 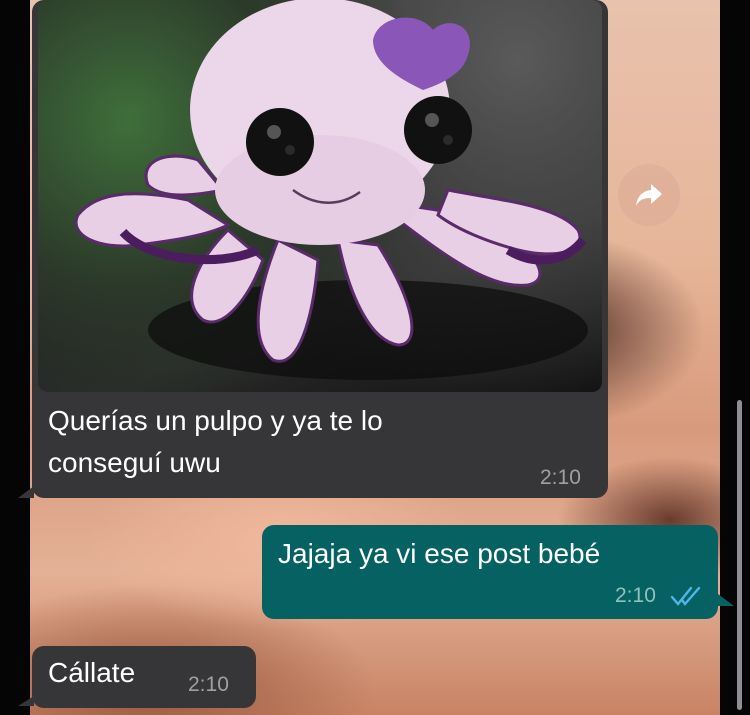 I want to click on outgoing-message: Jajaja ya vi ese post bebé 2:10, so click(x=490, y=572).